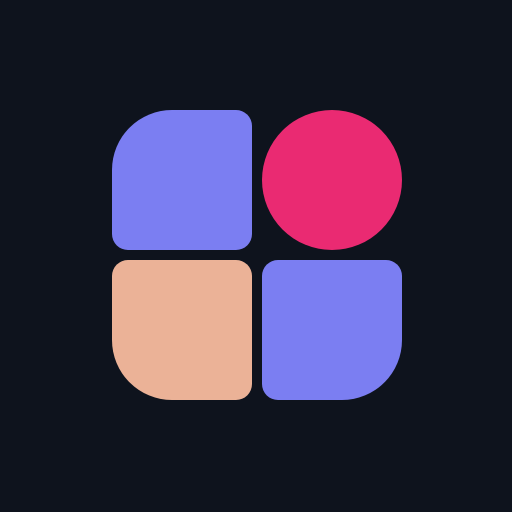  I want to click on logo-top-left-tile, so click(182, 180).